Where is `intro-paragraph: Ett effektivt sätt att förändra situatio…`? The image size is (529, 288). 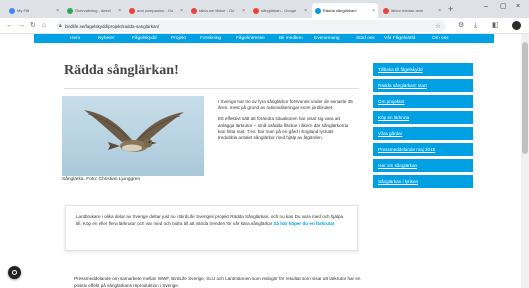 intro-paragraph: Ett effektivt sätt att förändra situatio… is located at coordinates (283, 128).